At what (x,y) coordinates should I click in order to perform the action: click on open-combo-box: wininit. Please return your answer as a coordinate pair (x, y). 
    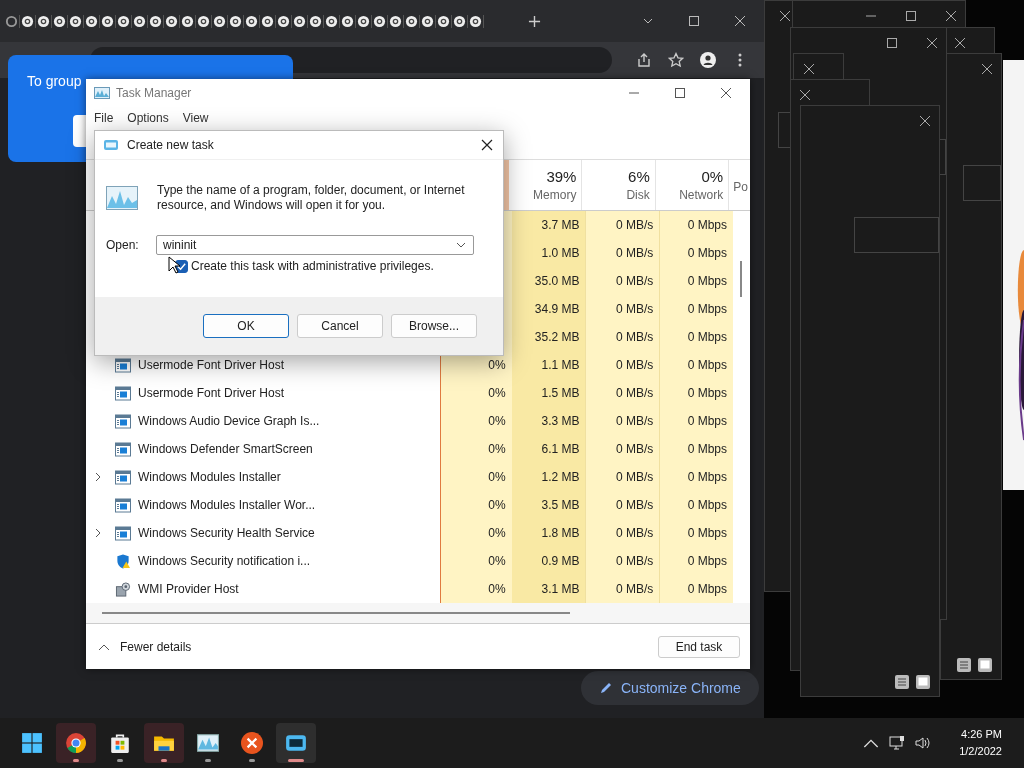
    Looking at the image, I should click on (315, 245).